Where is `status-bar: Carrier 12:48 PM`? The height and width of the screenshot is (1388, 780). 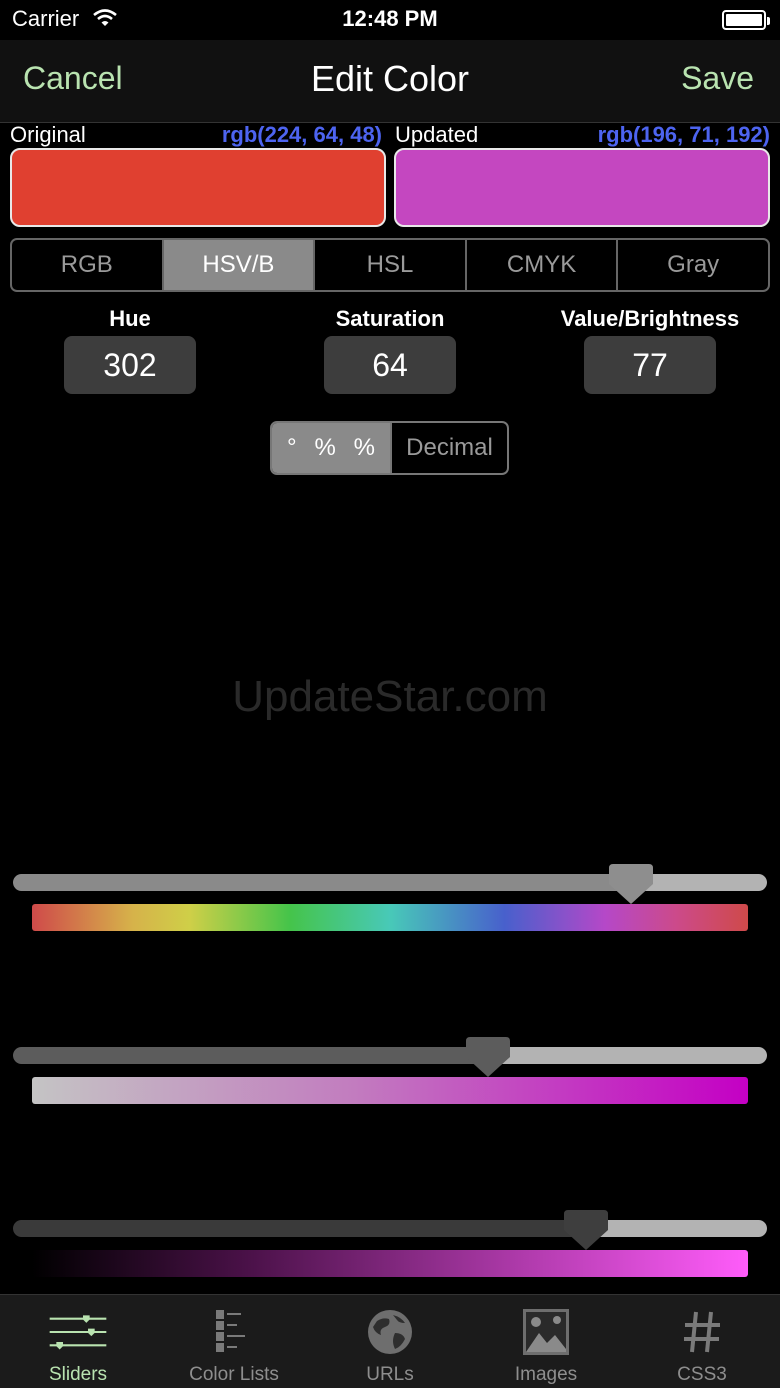 status-bar: Carrier 12:48 PM is located at coordinates (390, 20).